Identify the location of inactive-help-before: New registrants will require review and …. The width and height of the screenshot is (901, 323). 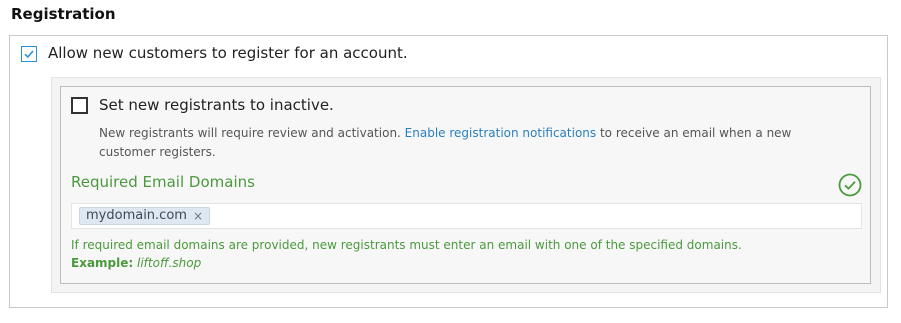
(252, 133).